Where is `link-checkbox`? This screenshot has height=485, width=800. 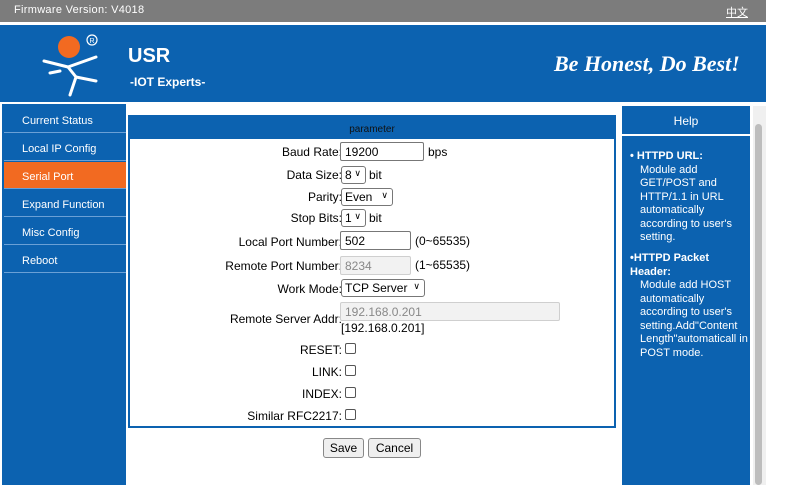 link-checkbox is located at coordinates (350, 370).